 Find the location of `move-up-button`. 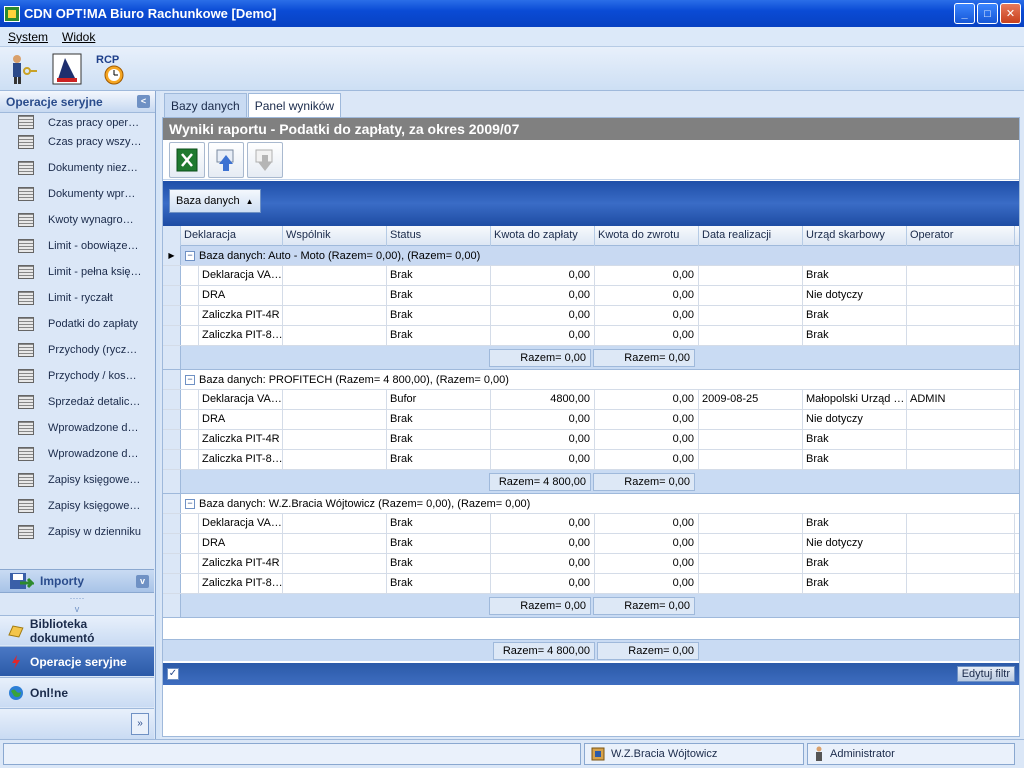

move-up-button is located at coordinates (226, 159).